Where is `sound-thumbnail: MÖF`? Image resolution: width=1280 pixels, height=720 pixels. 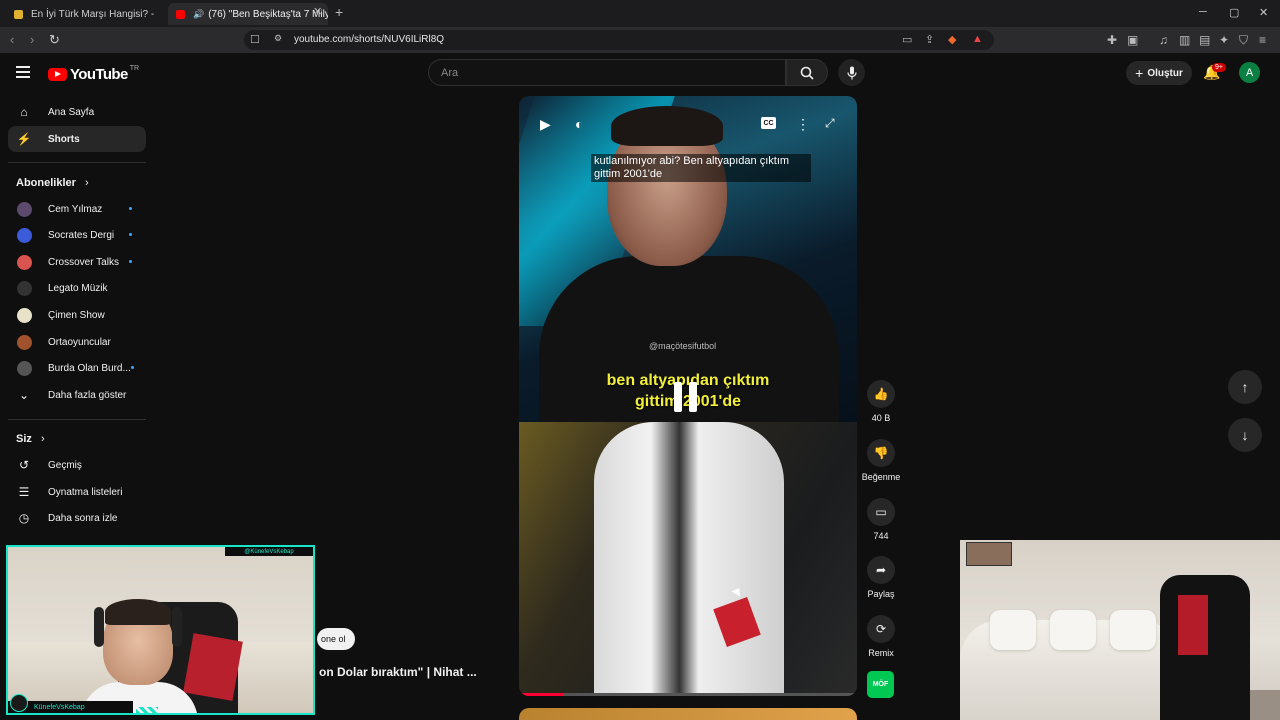 sound-thumbnail: MÖF is located at coordinates (880, 684).